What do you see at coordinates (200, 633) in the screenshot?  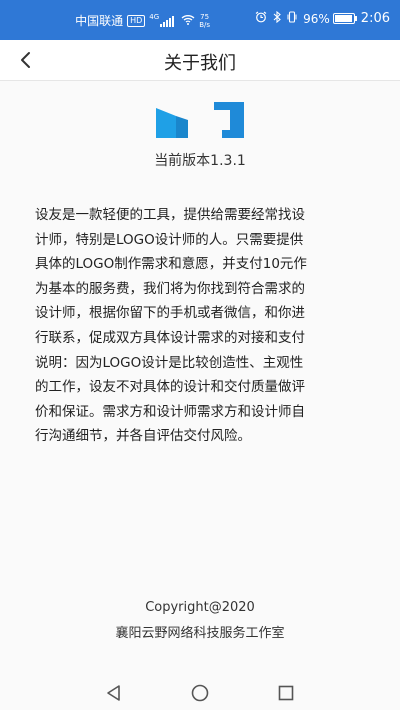 I see `company-name: 襄阳云野网络科技服务工作室` at bounding box center [200, 633].